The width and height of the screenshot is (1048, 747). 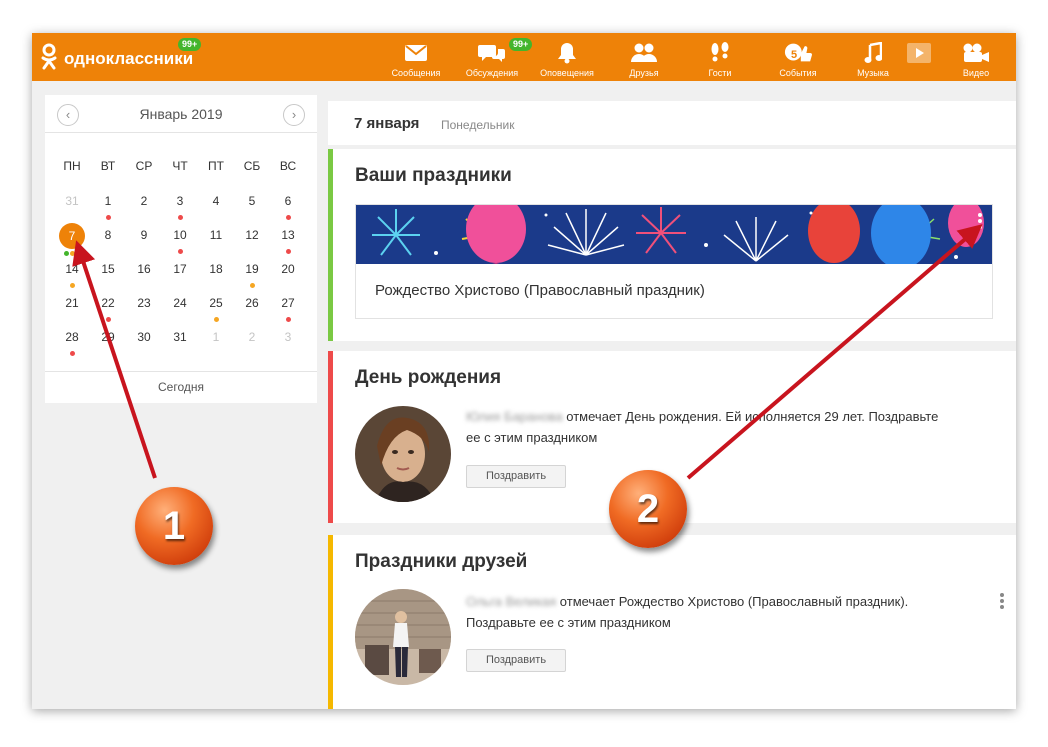 What do you see at coordinates (252, 303) in the screenshot?
I see `day-number: 26` at bounding box center [252, 303].